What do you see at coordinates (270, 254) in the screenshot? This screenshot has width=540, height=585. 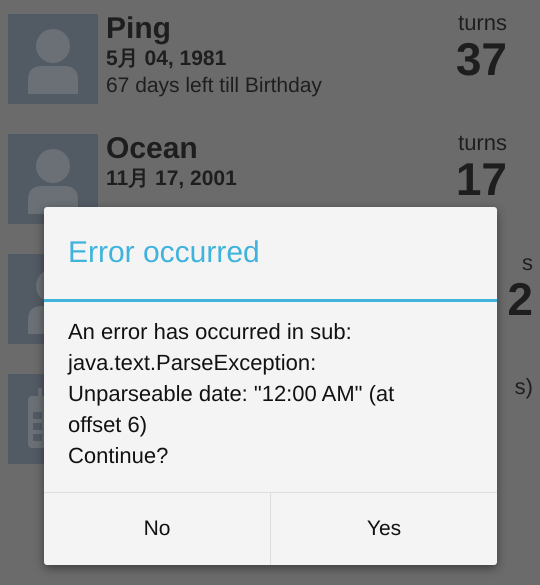 I see `dialog-title: Error occurred` at bounding box center [270, 254].